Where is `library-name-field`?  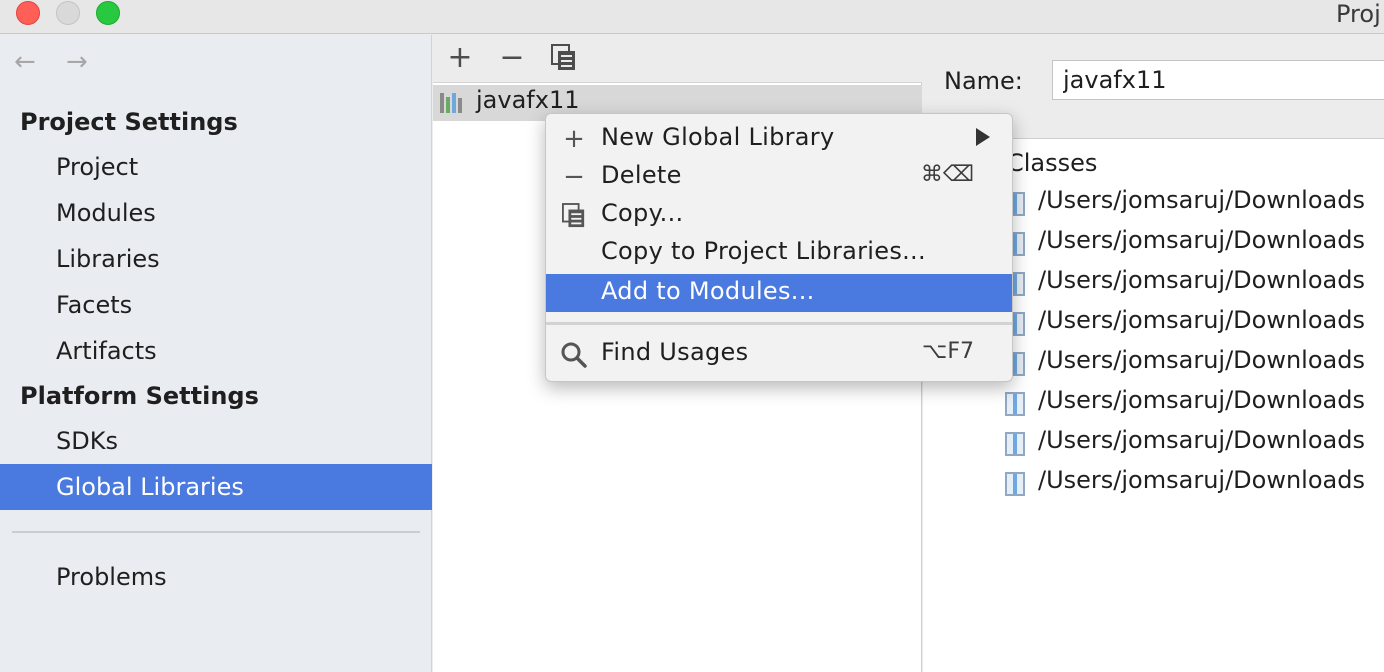 library-name-field is located at coordinates (1218, 80).